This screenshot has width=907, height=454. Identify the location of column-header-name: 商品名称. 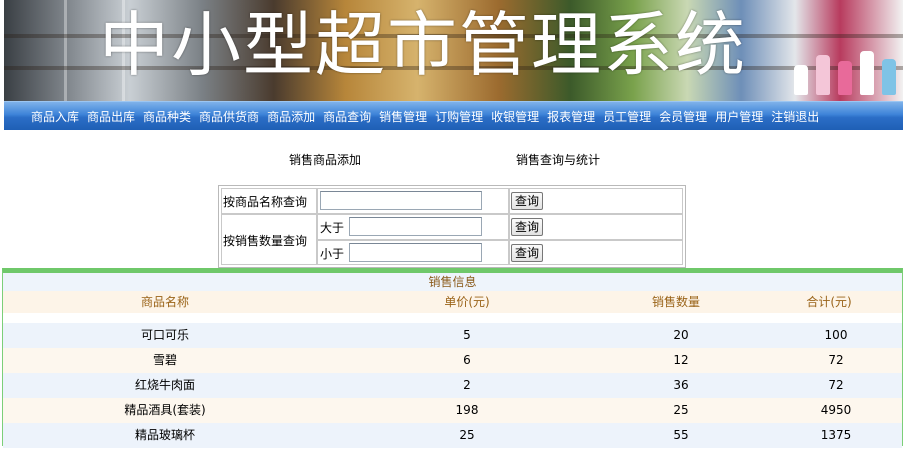
(165, 302).